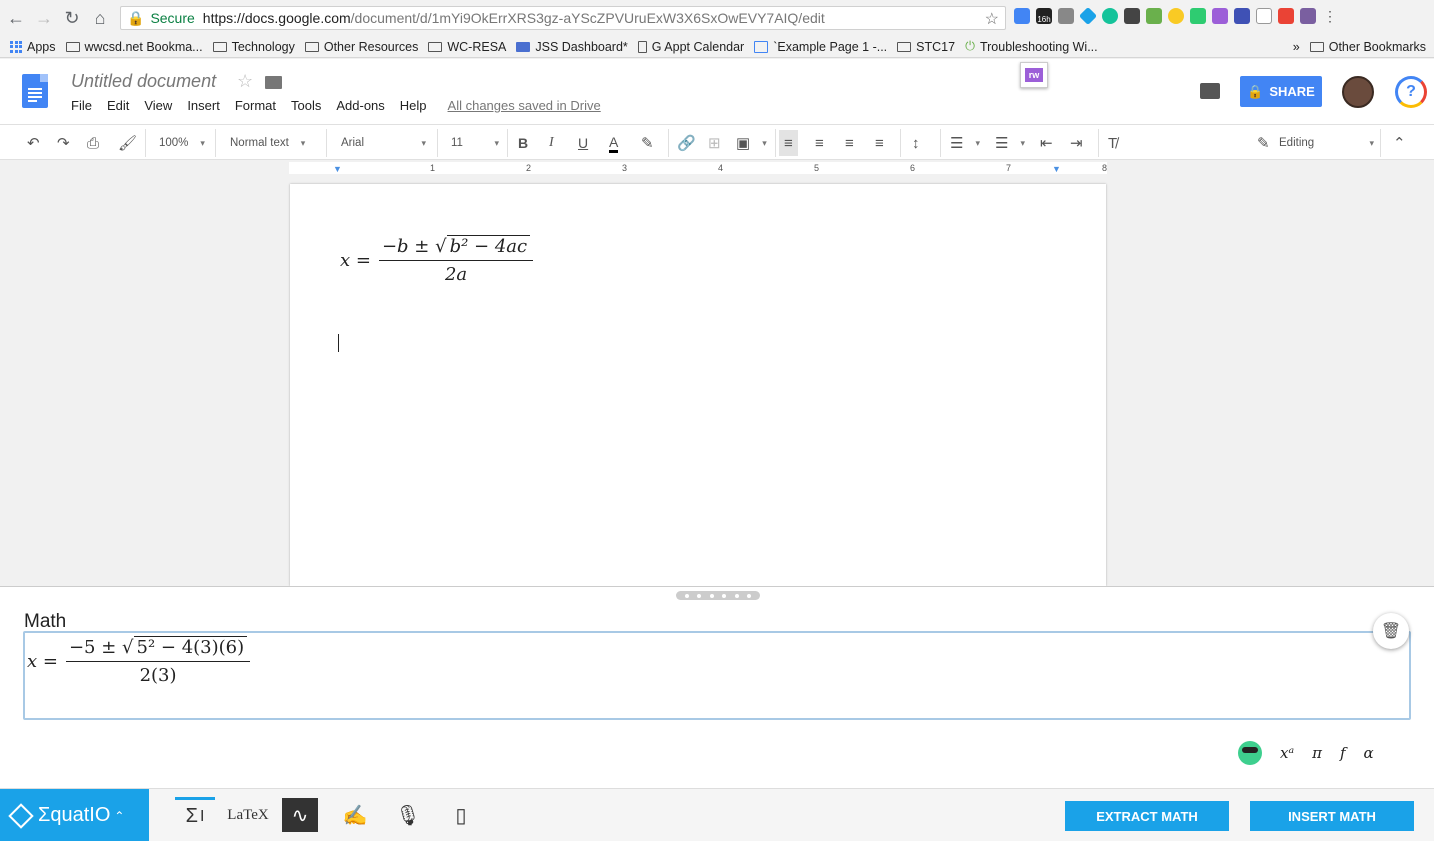 The width and height of the screenshot is (1434, 841). What do you see at coordinates (1296, 47) in the screenshot?
I see `bookmarks-overflow: »` at bounding box center [1296, 47].